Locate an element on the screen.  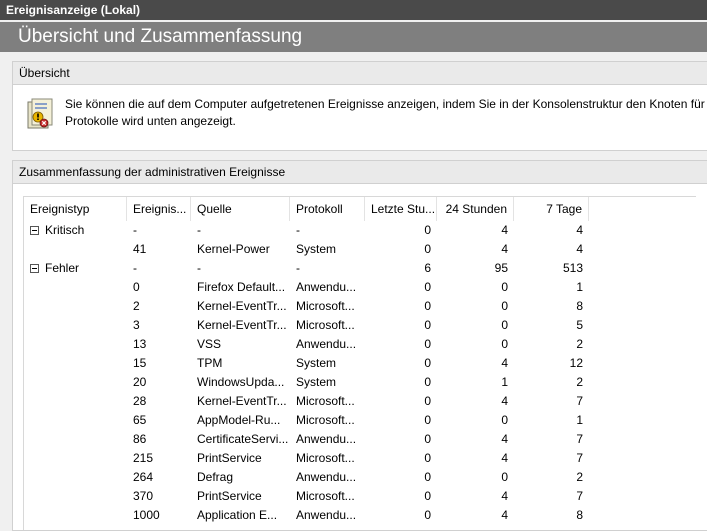
table-row: 15 TPM System 0 4 12 is located at coordinates (360, 363).